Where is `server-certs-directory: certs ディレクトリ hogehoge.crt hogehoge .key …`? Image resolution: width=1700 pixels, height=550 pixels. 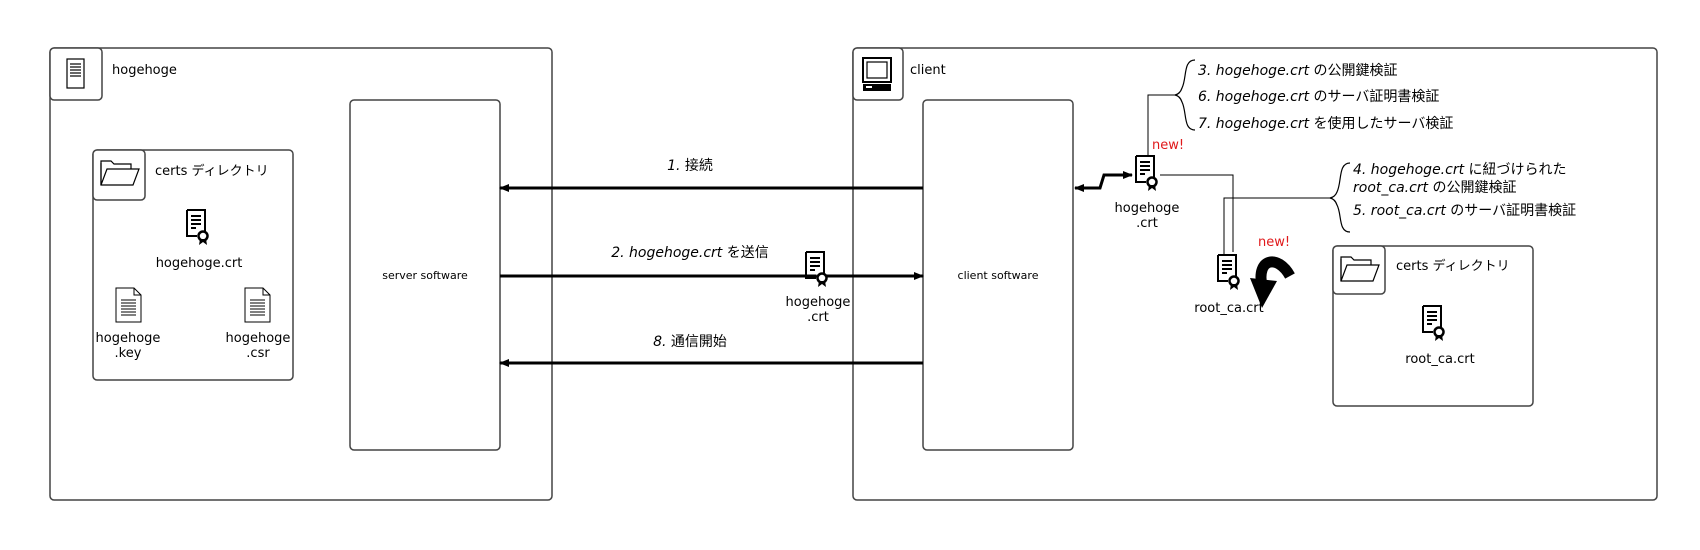 server-certs-directory: certs ディレクトリ hogehoge.crt hogehoge .key … is located at coordinates (193, 265).